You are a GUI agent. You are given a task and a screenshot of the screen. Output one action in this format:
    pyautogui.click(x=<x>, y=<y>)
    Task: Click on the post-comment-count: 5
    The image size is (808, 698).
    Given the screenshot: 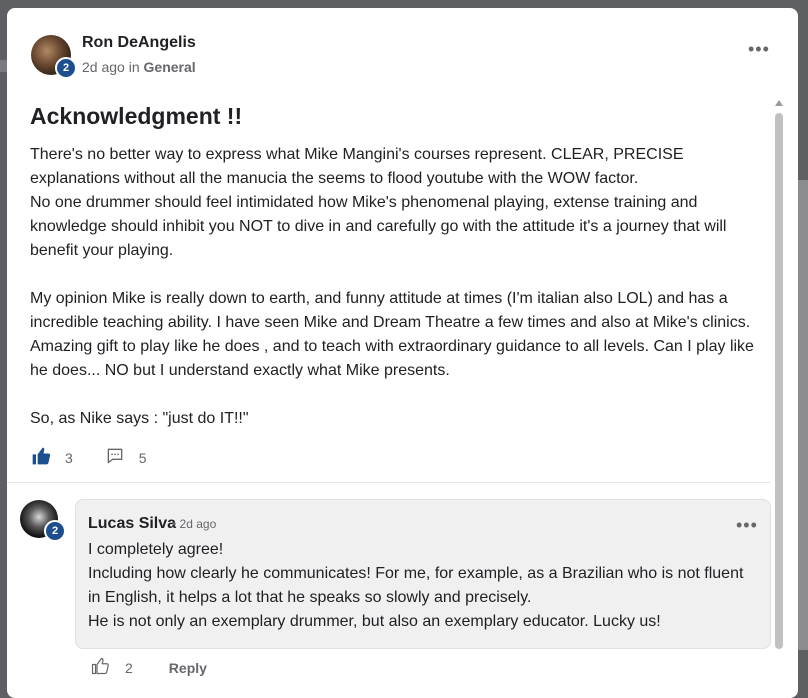 What is the action you would take?
    pyautogui.click(x=142, y=458)
    